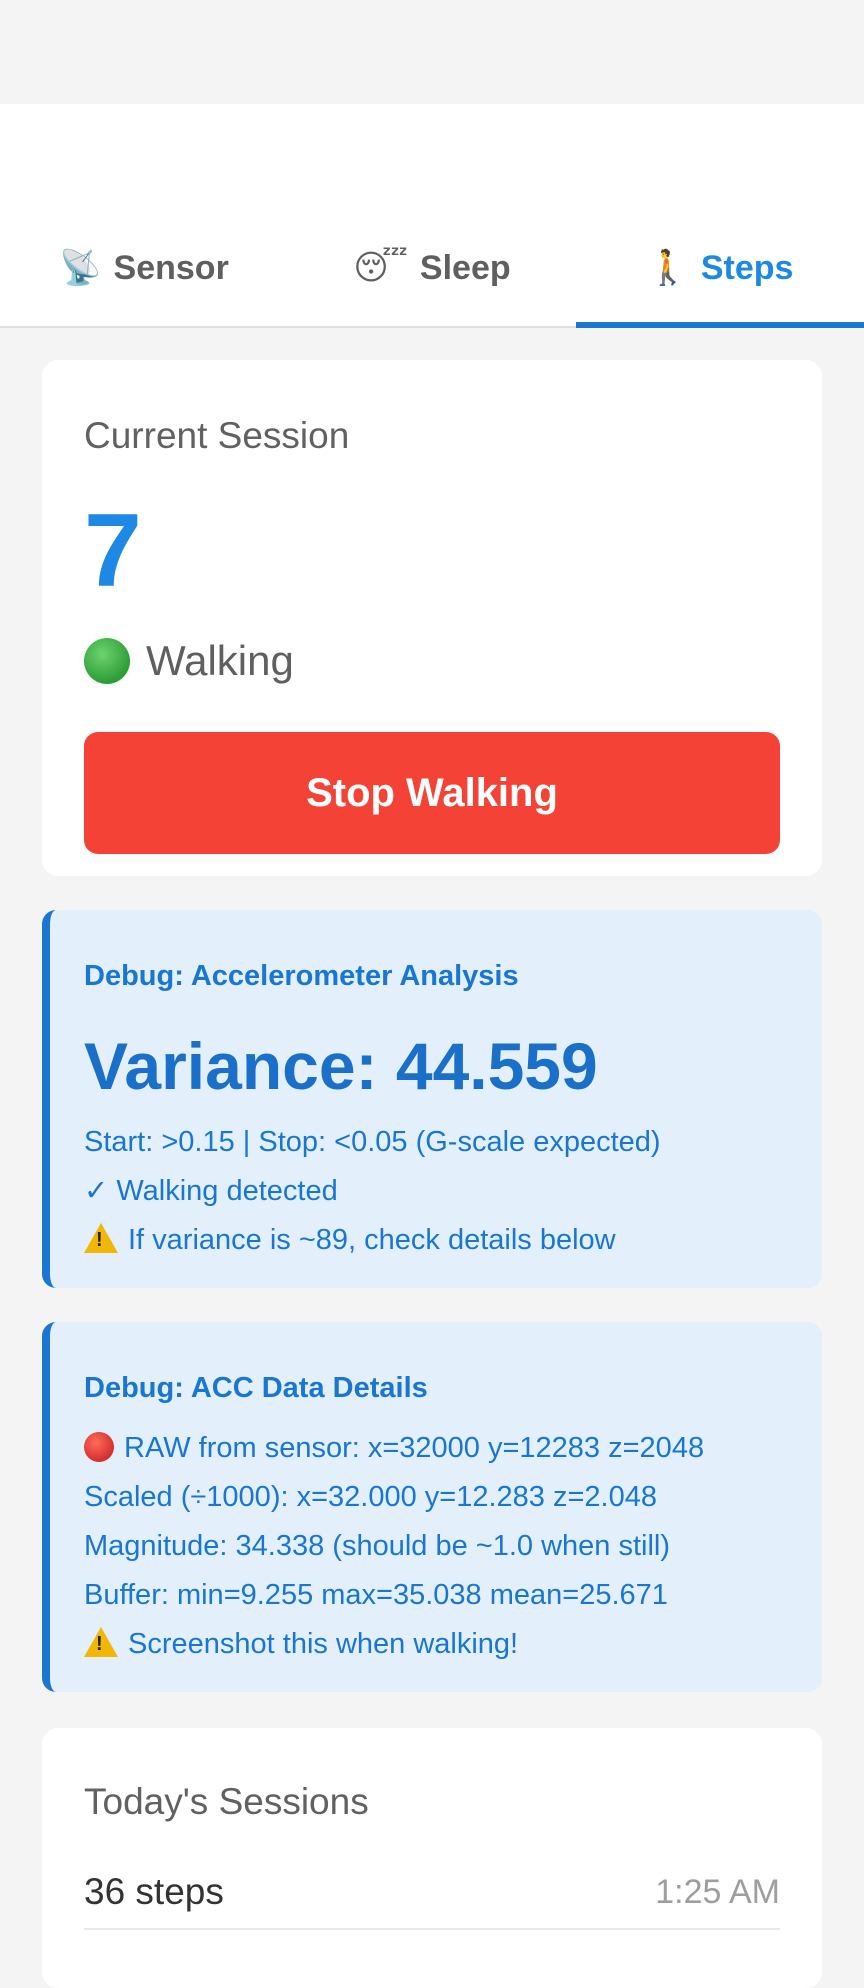 The image size is (864, 1988). Describe the element at coordinates (465, 267) in the screenshot. I see `tab-label: Sleep` at that location.